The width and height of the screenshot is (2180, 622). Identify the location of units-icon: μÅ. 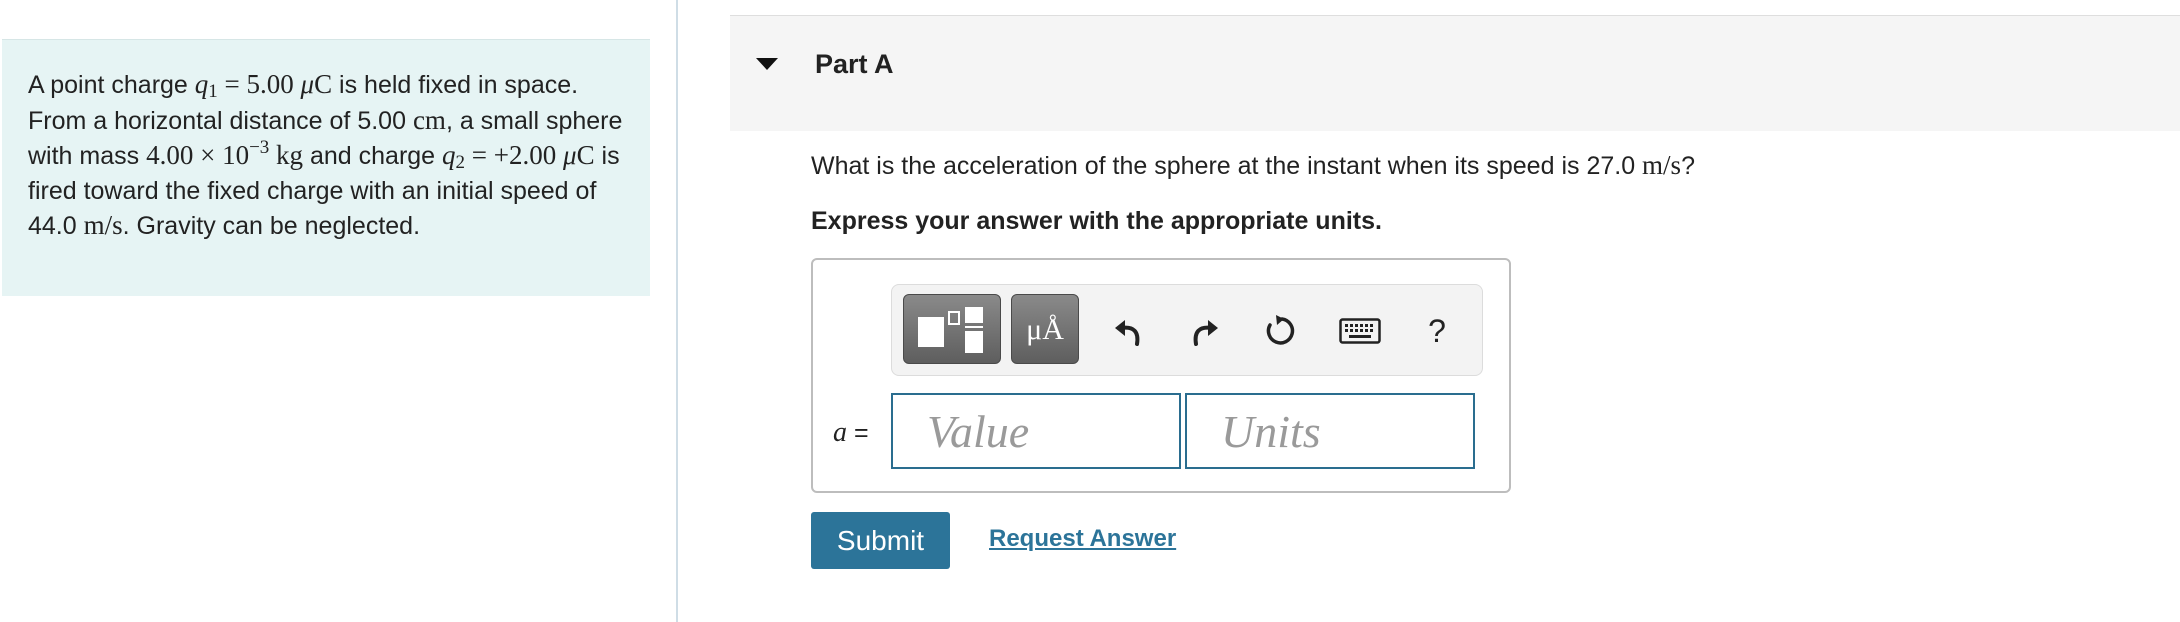
(1045, 329).